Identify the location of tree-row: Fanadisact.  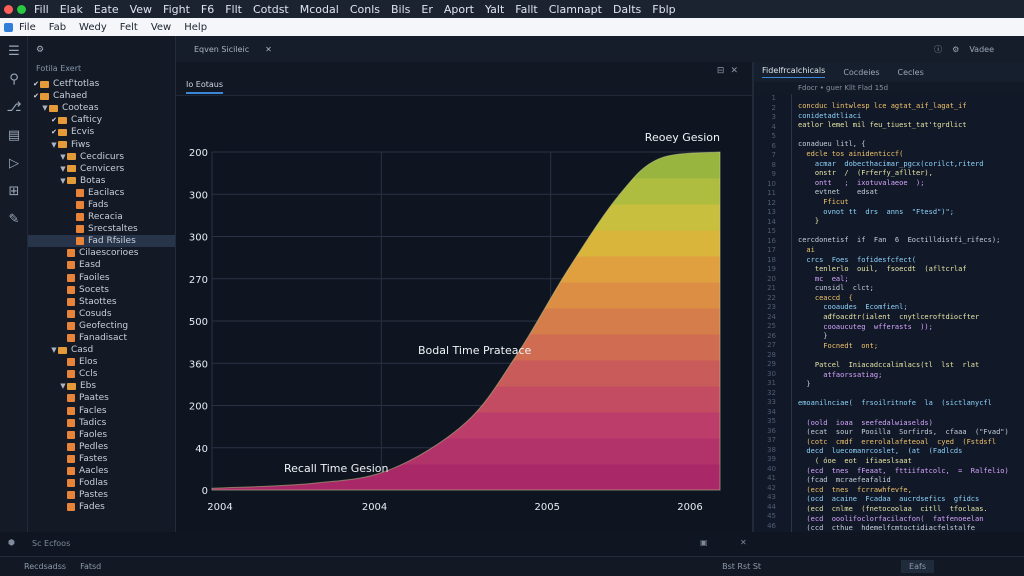
(101, 338).